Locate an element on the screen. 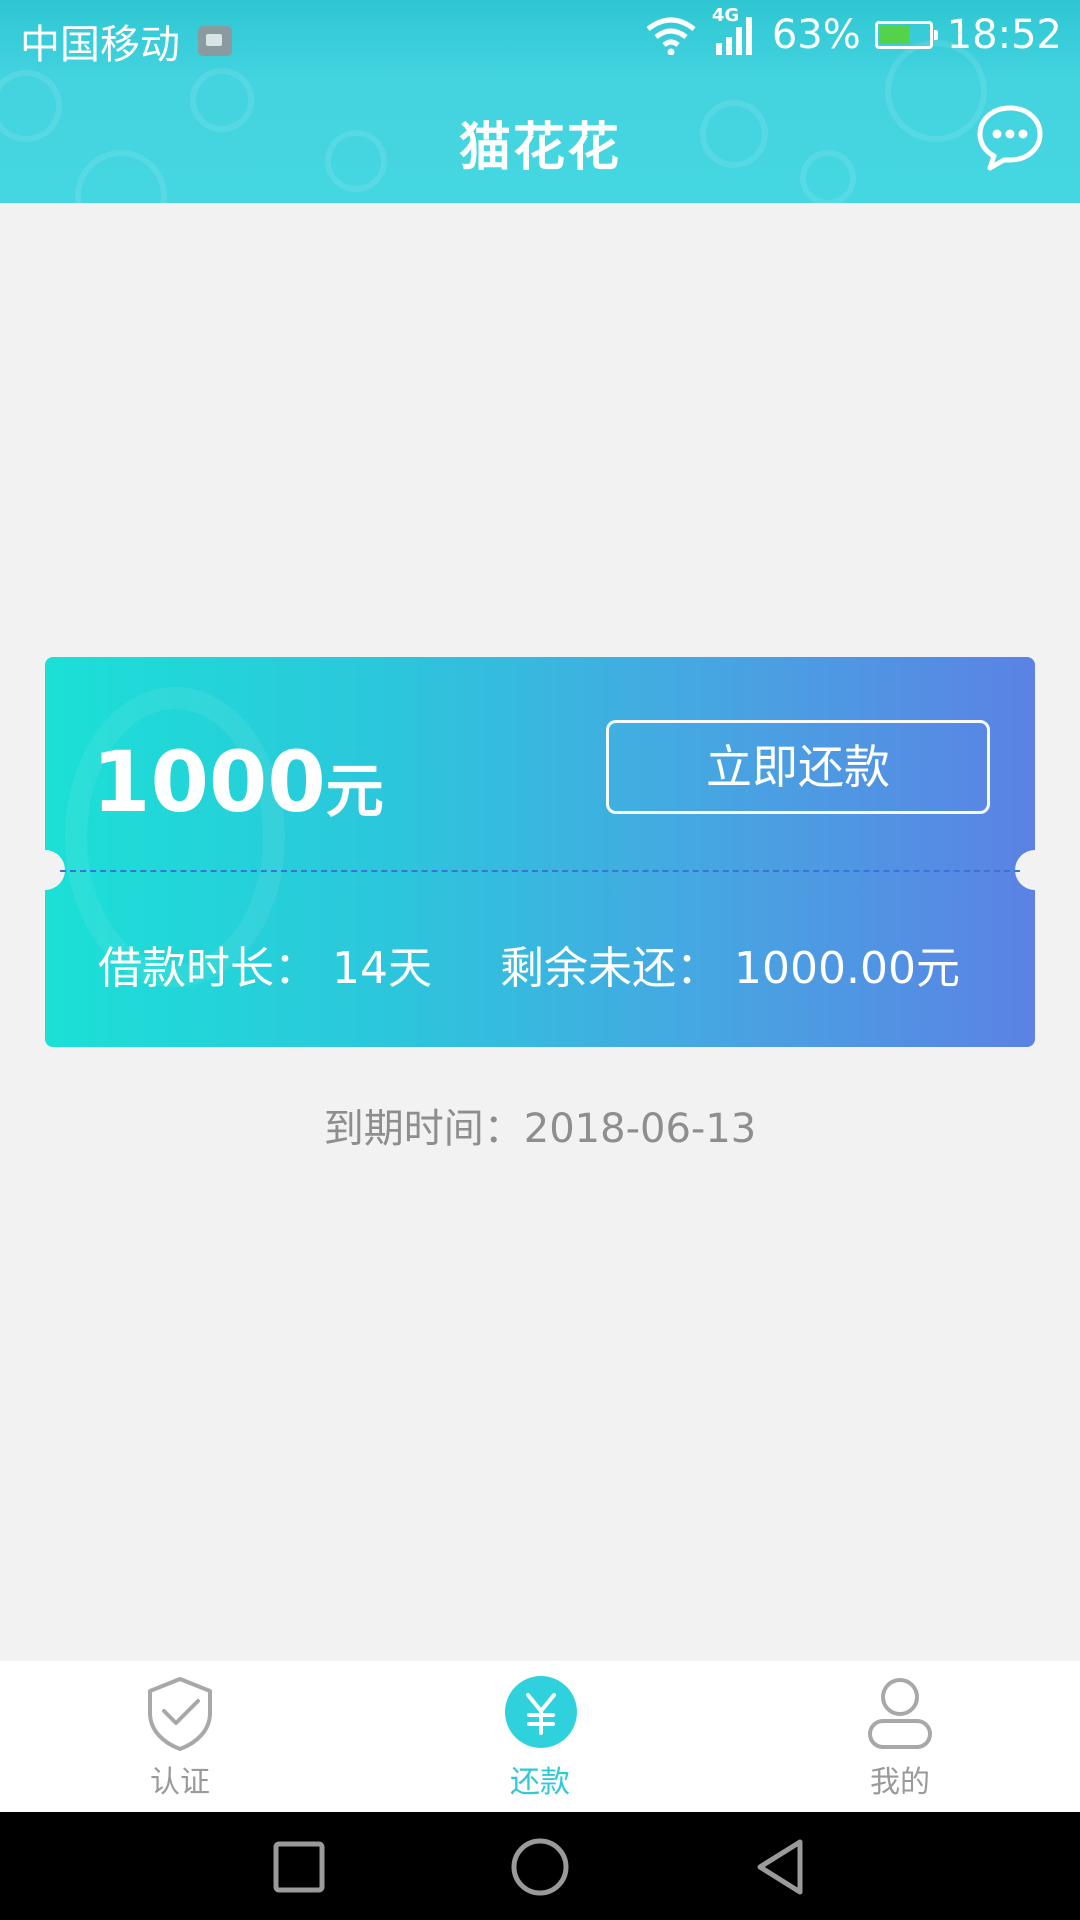  image-notification-icon is located at coordinates (215, 41).